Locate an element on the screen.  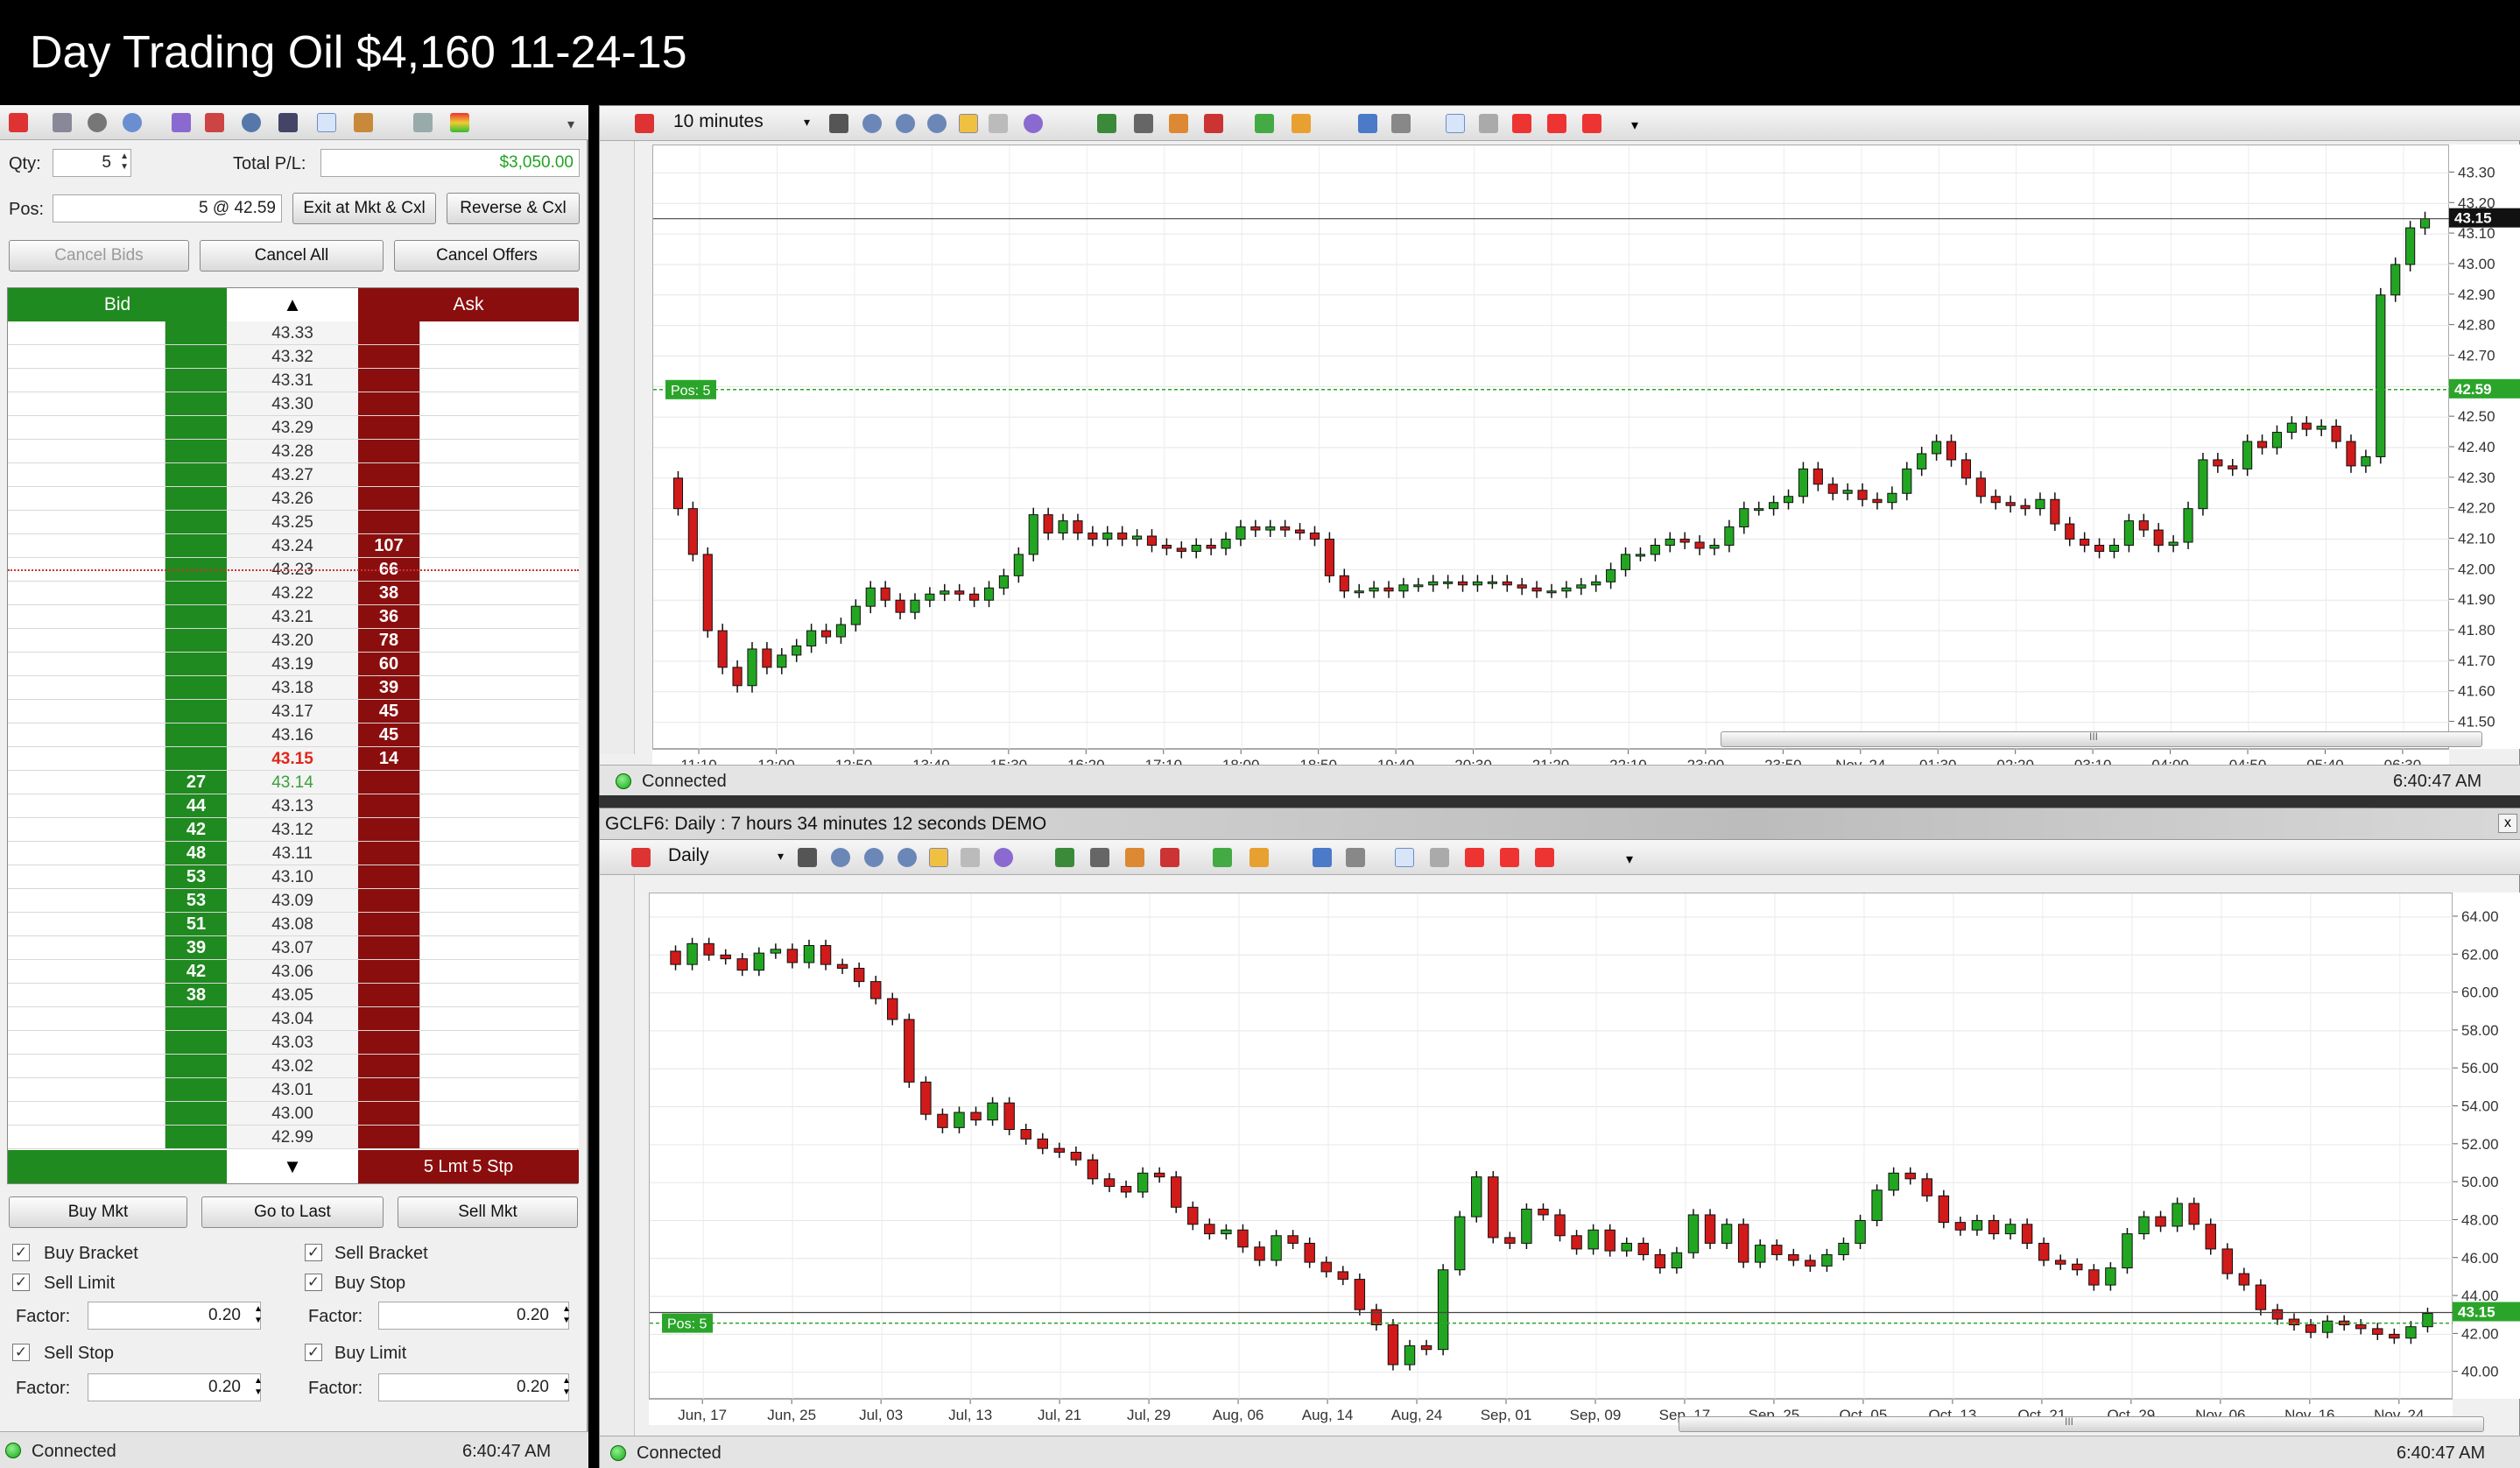
daily-scroll-thumb: III is located at coordinates (2081, 1424).